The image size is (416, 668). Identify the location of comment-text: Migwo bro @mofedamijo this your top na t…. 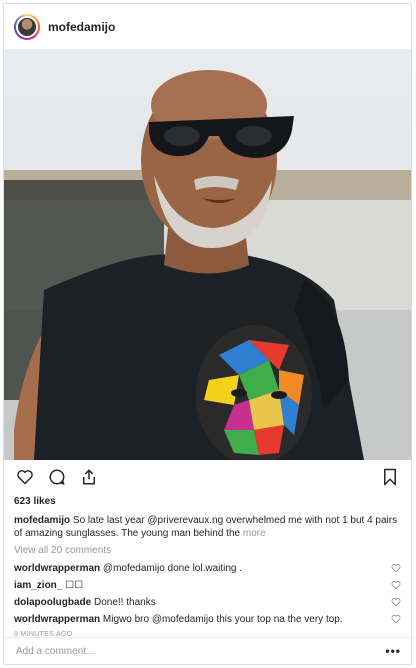
(222, 619).